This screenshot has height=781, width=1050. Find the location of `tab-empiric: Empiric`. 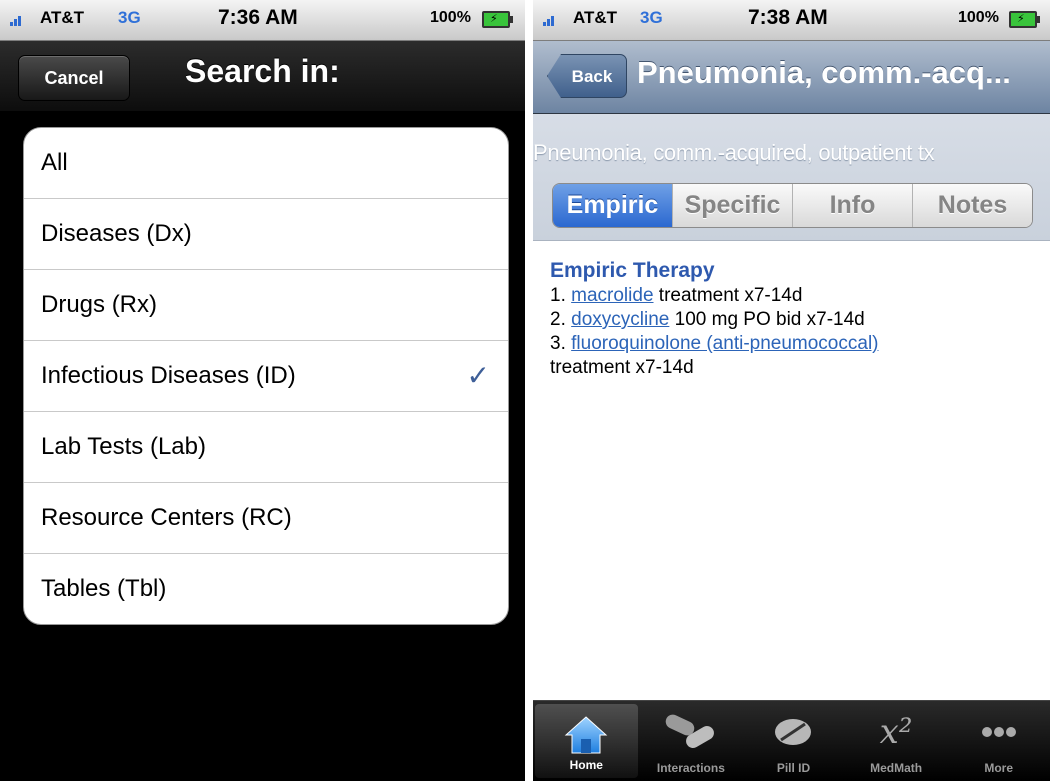

tab-empiric: Empiric is located at coordinates (613, 205).